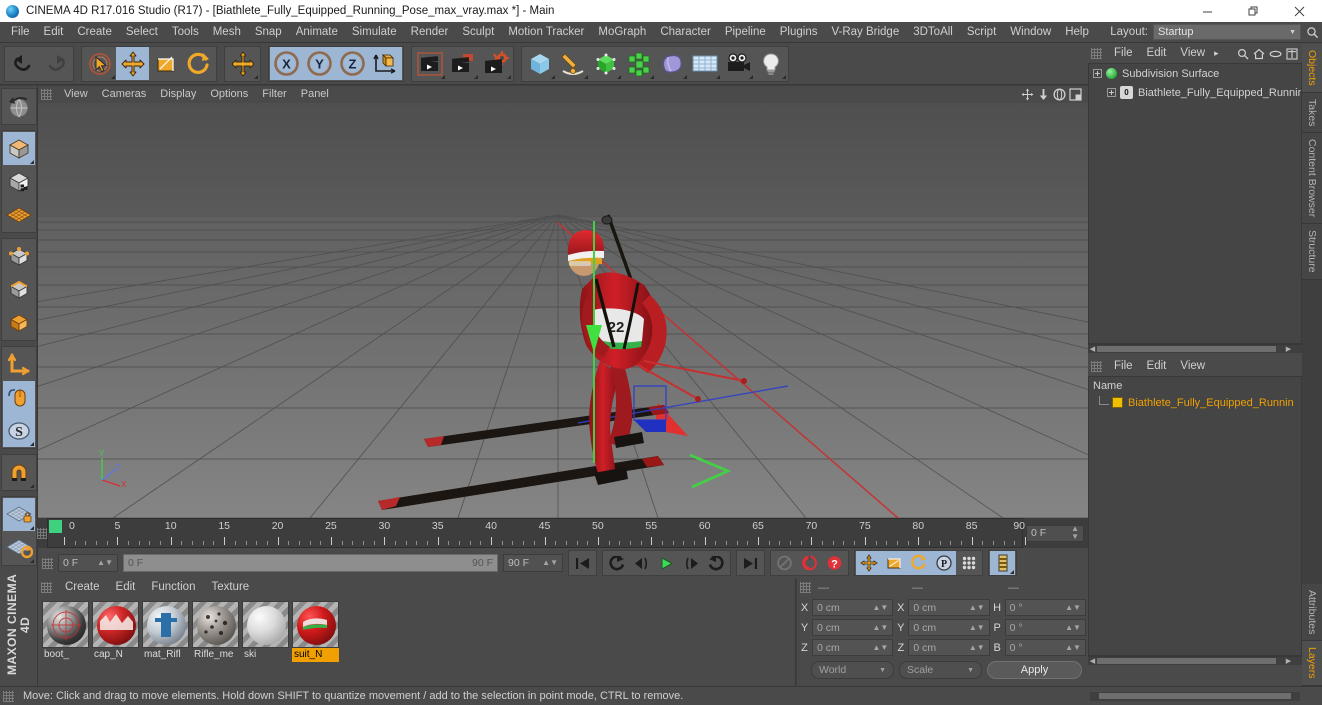 Image resolution: width=1322 pixels, height=705 pixels. I want to click on editable-object-toggle, so click(18, 148).